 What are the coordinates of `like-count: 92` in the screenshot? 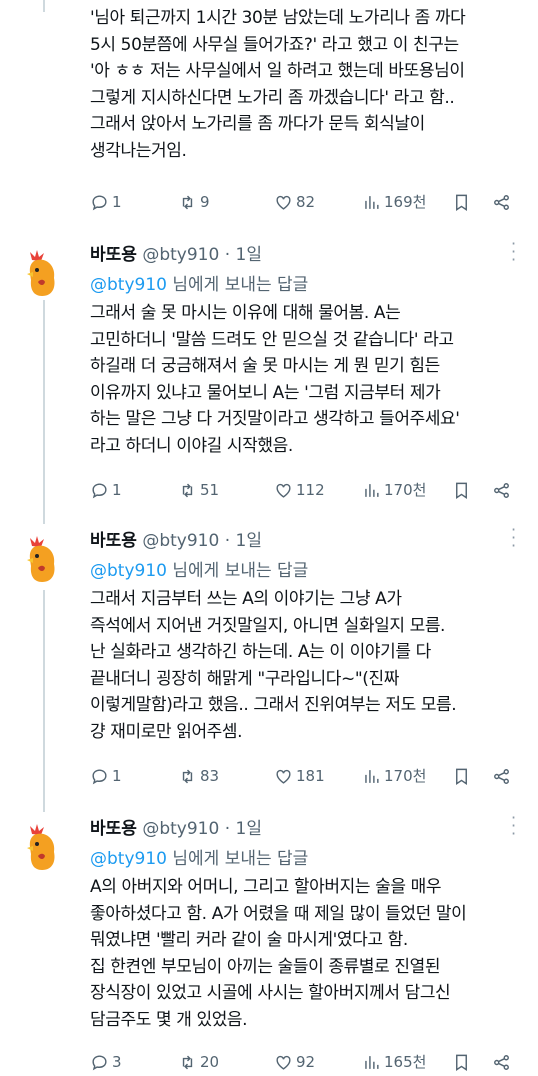 It's located at (306, 1062).